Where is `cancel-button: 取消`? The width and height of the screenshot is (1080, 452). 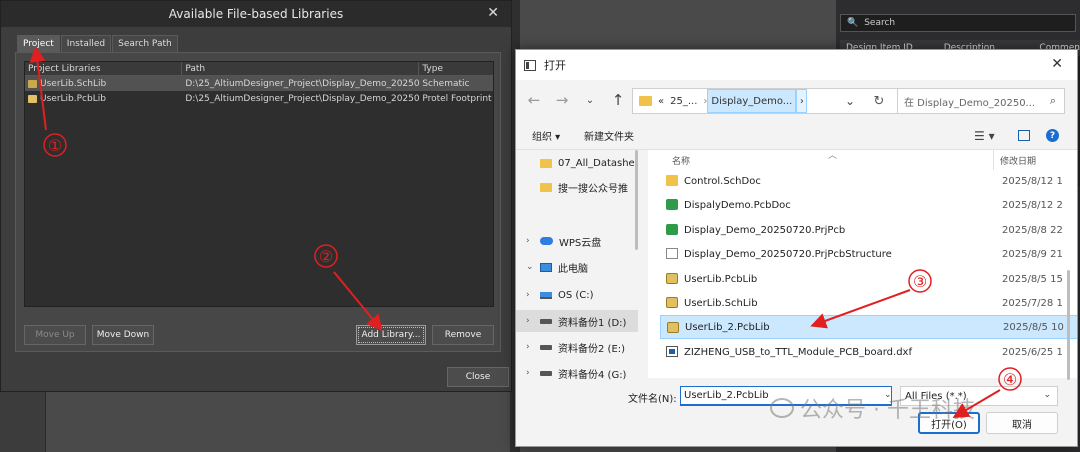
cancel-button: 取消 is located at coordinates (1022, 423).